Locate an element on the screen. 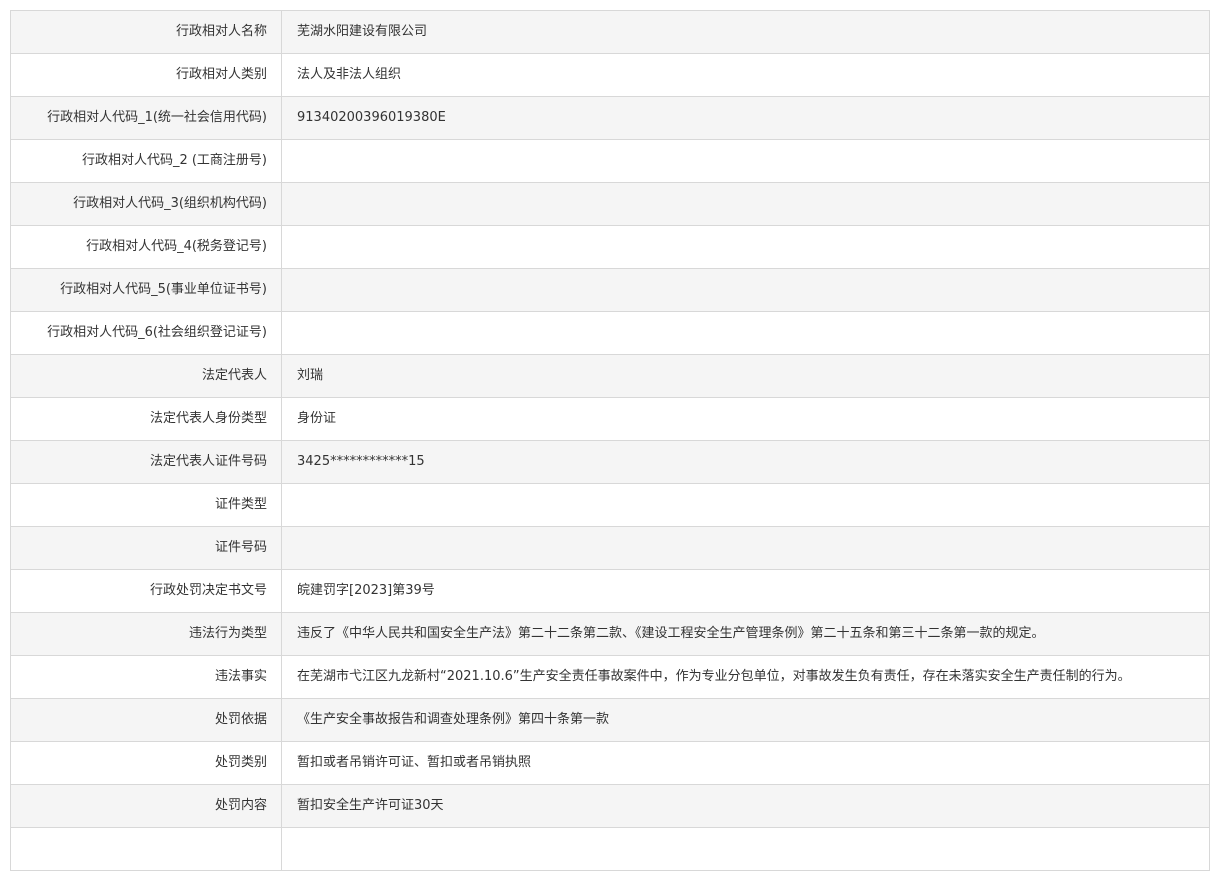 The width and height of the screenshot is (1219, 871). field-label: 行政处罚决定书文号 is located at coordinates (146, 591).